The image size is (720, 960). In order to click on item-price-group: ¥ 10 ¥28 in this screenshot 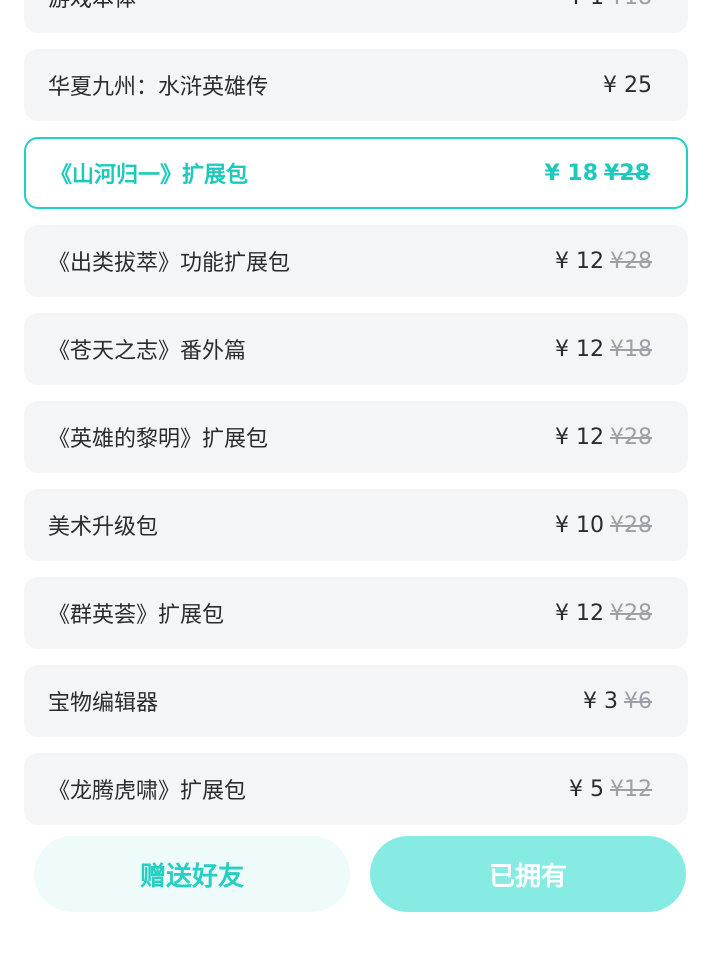, I will do `click(603, 525)`.